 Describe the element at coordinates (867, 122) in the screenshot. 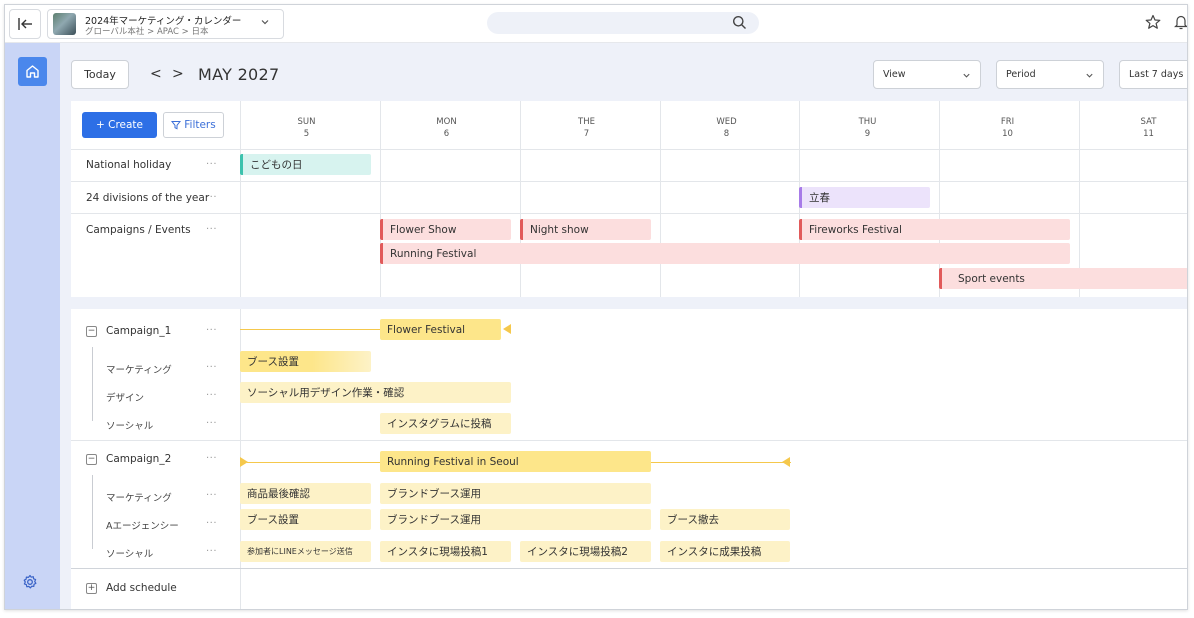

I see `day-name: THU` at that location.